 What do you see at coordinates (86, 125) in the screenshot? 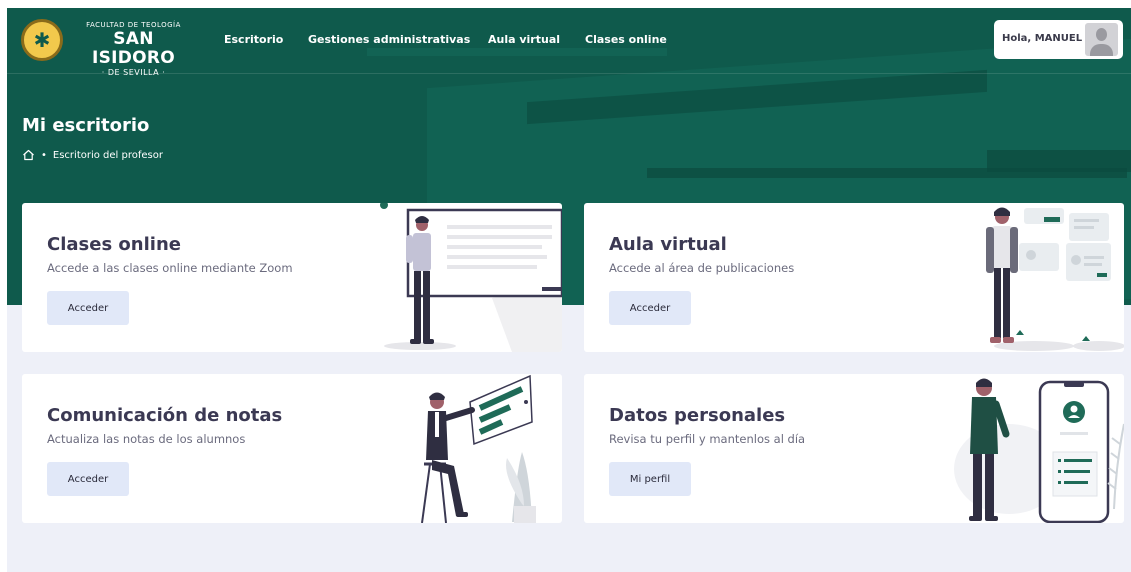
I see `page-title: Mi escritorio` at bounding box center [86, 125].